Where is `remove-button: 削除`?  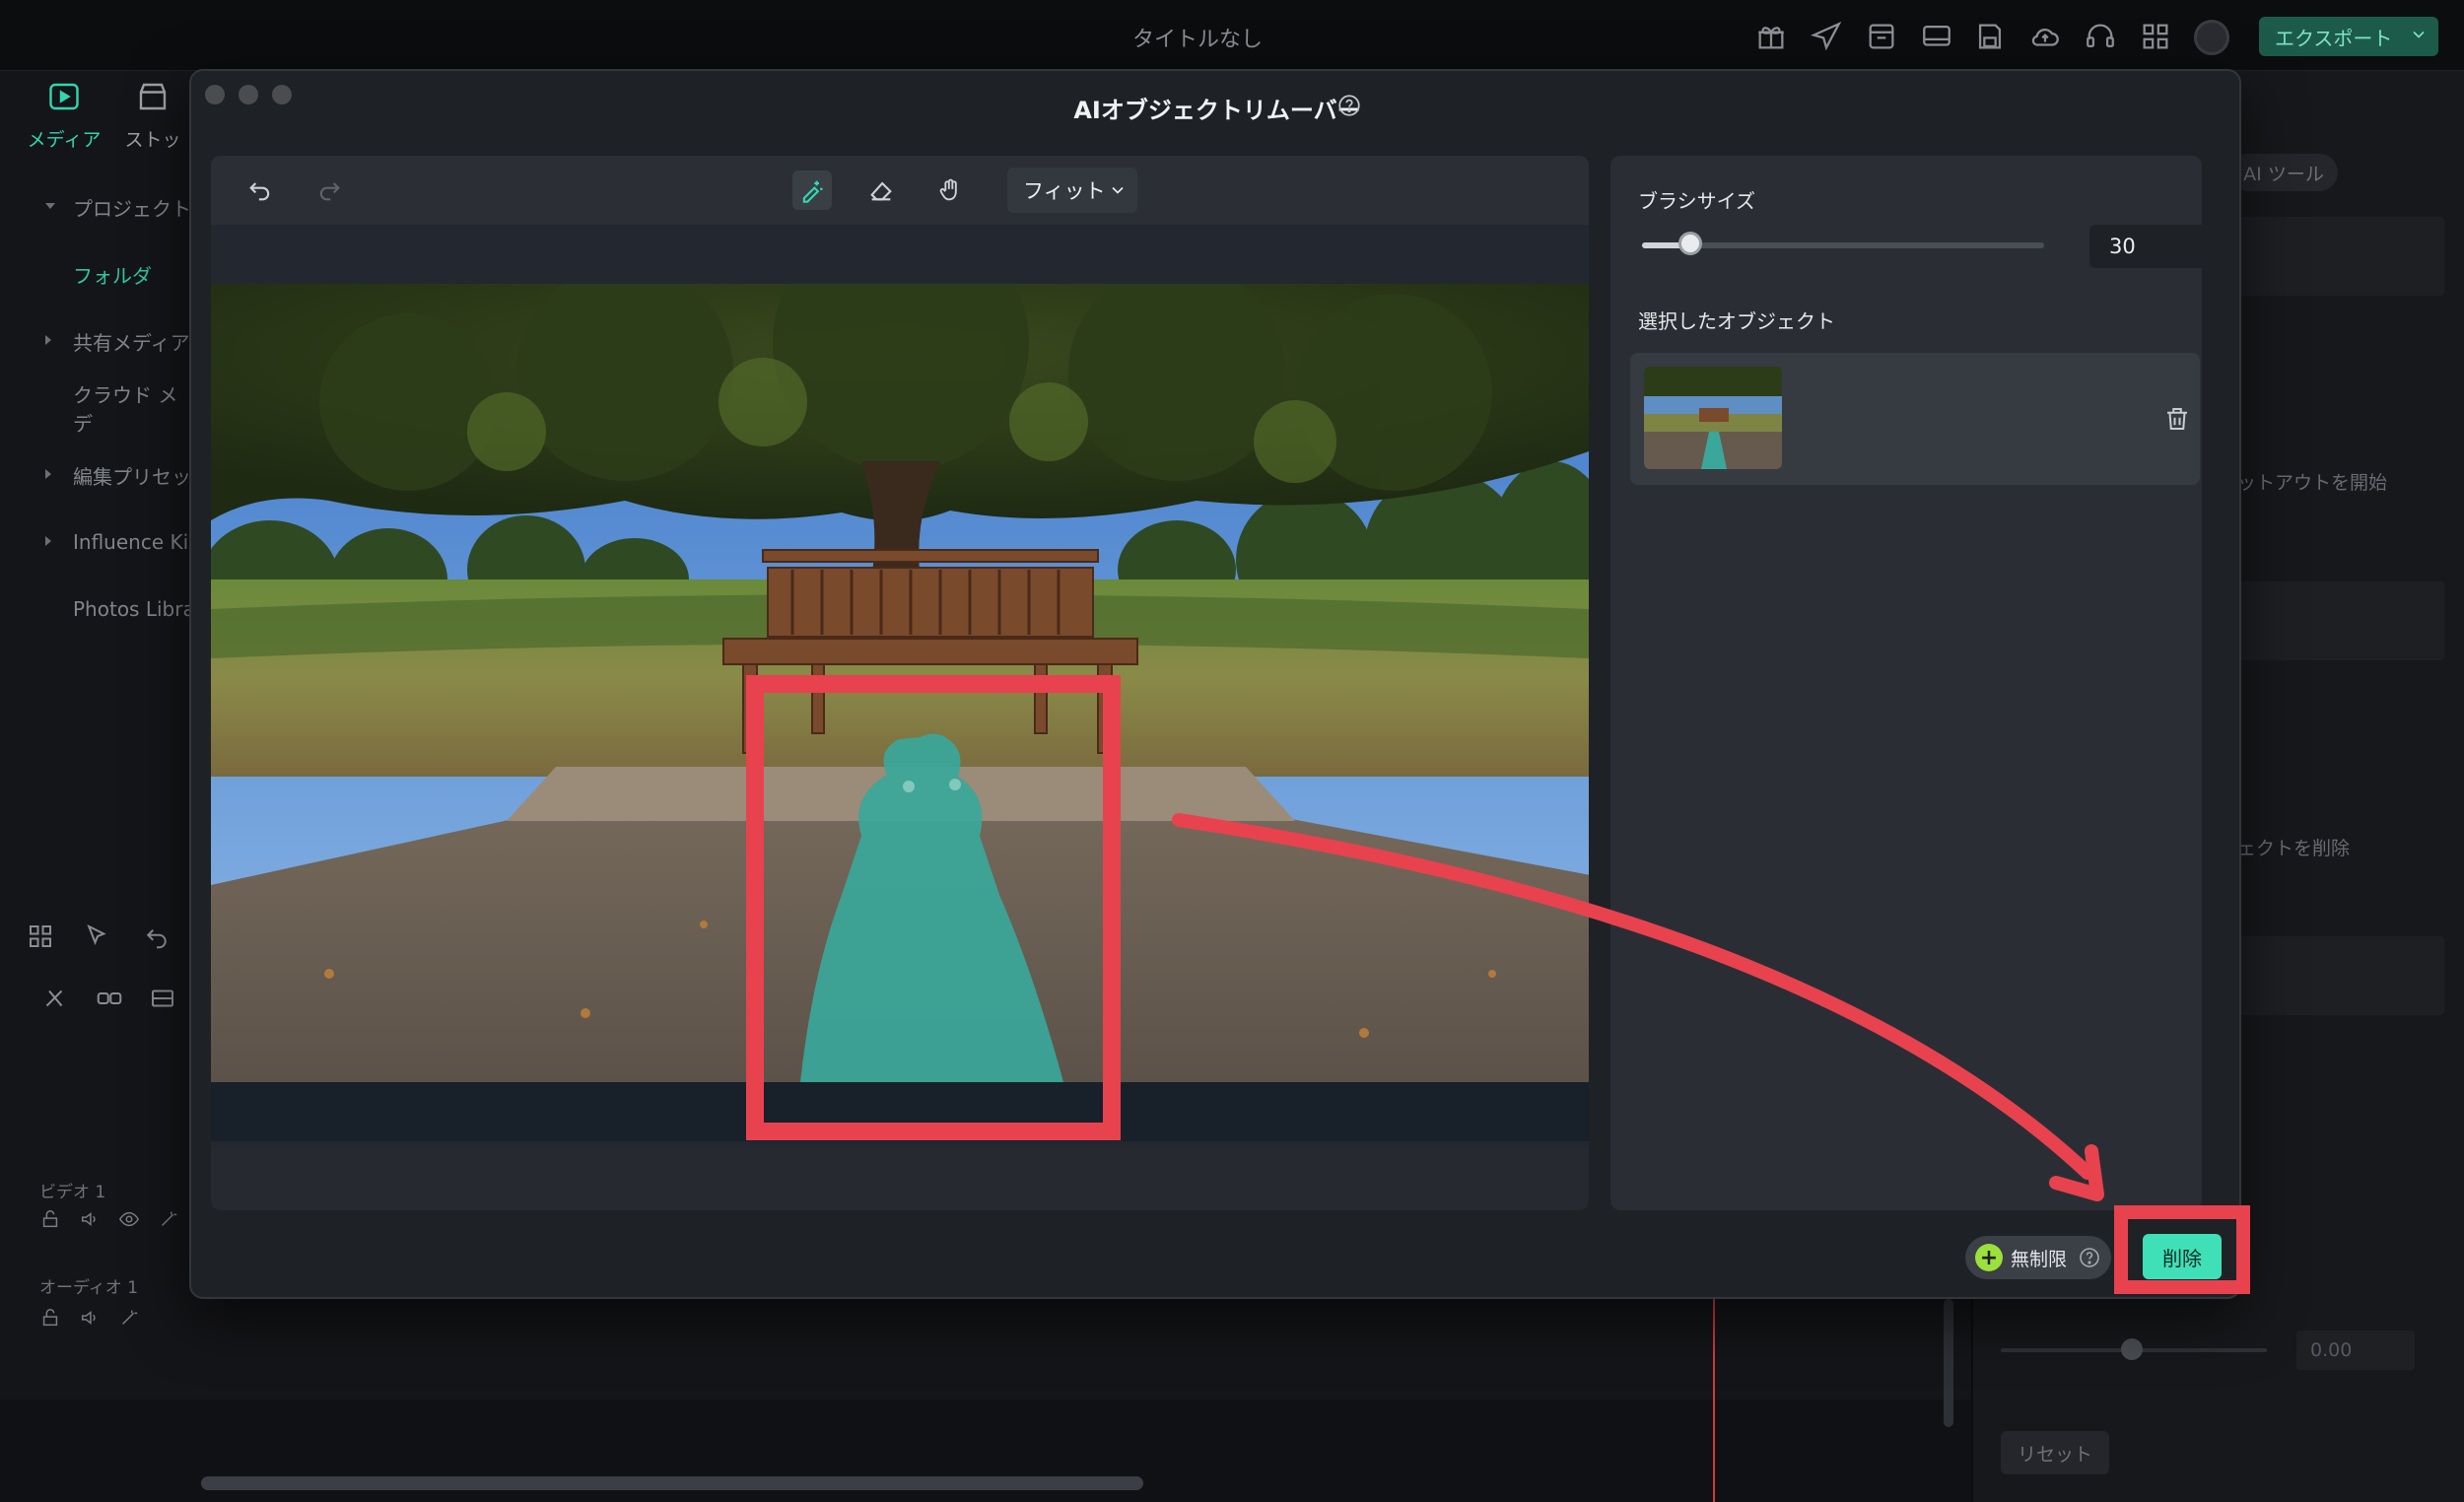
remove-button: 削除 is located at coordinates (2182, 1256).